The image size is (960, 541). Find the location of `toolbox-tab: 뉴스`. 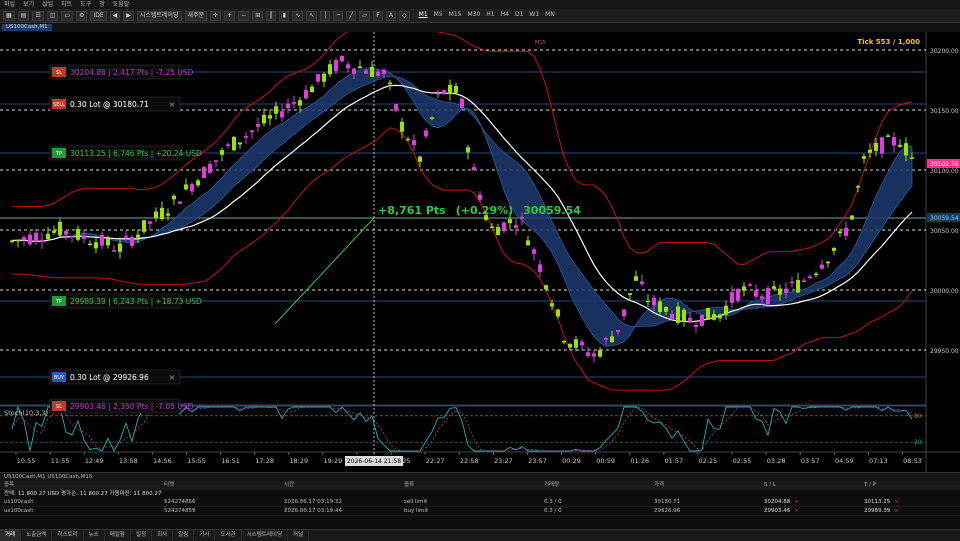

toolbox-tab: 뉴스 is located at coordinates (94, 535).